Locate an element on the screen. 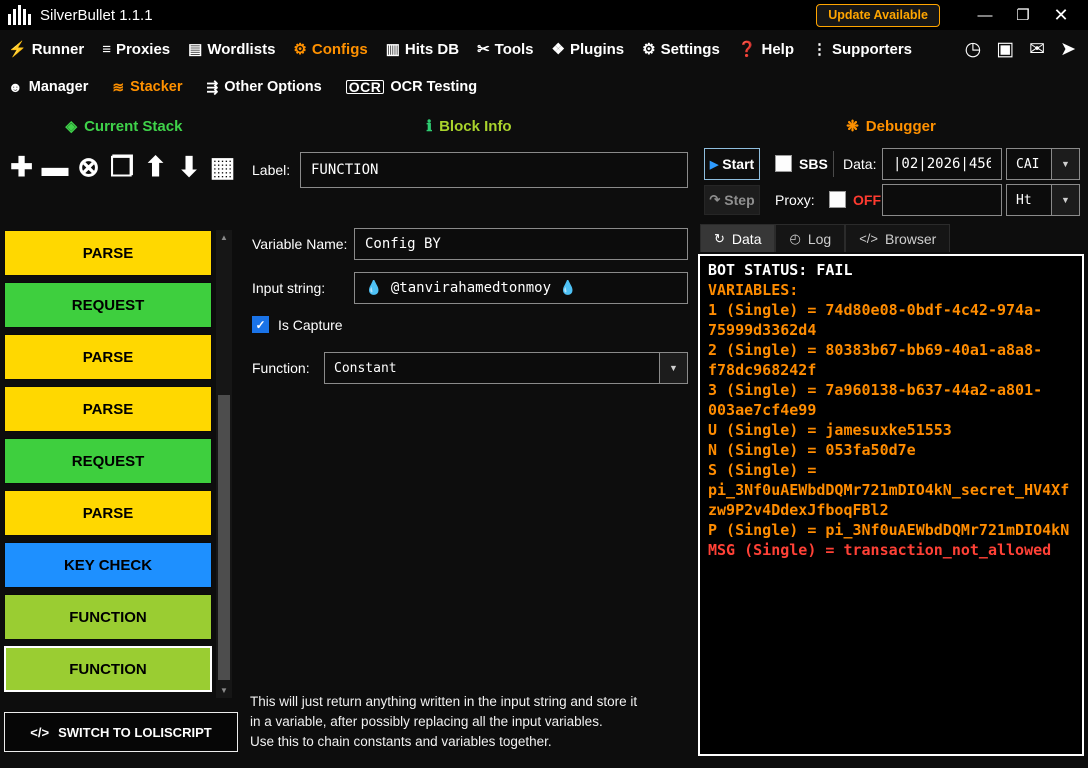 The image size is (1088, 768). debug-tabs: ↻ Data ◴ Log </> Browser is located at coordinates (825, 238).